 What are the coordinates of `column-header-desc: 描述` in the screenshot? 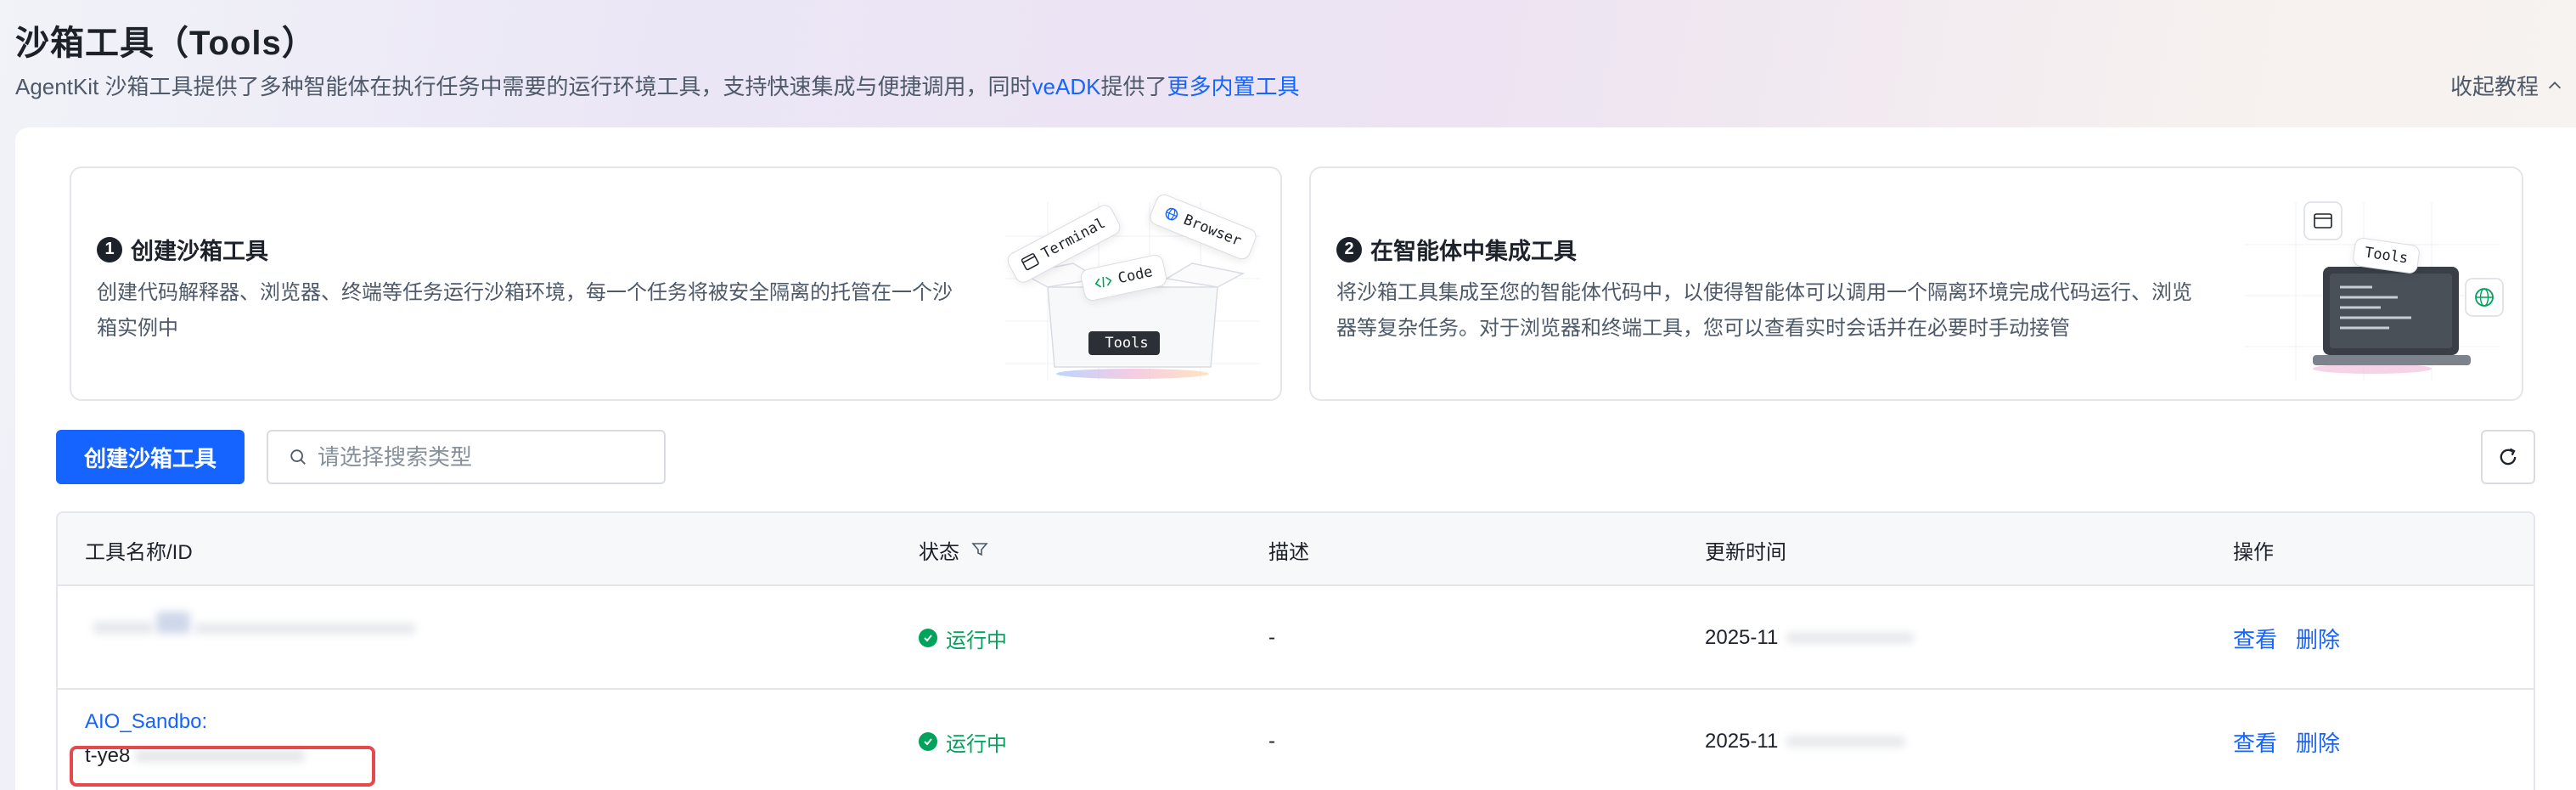 It's located at (1288, 552).